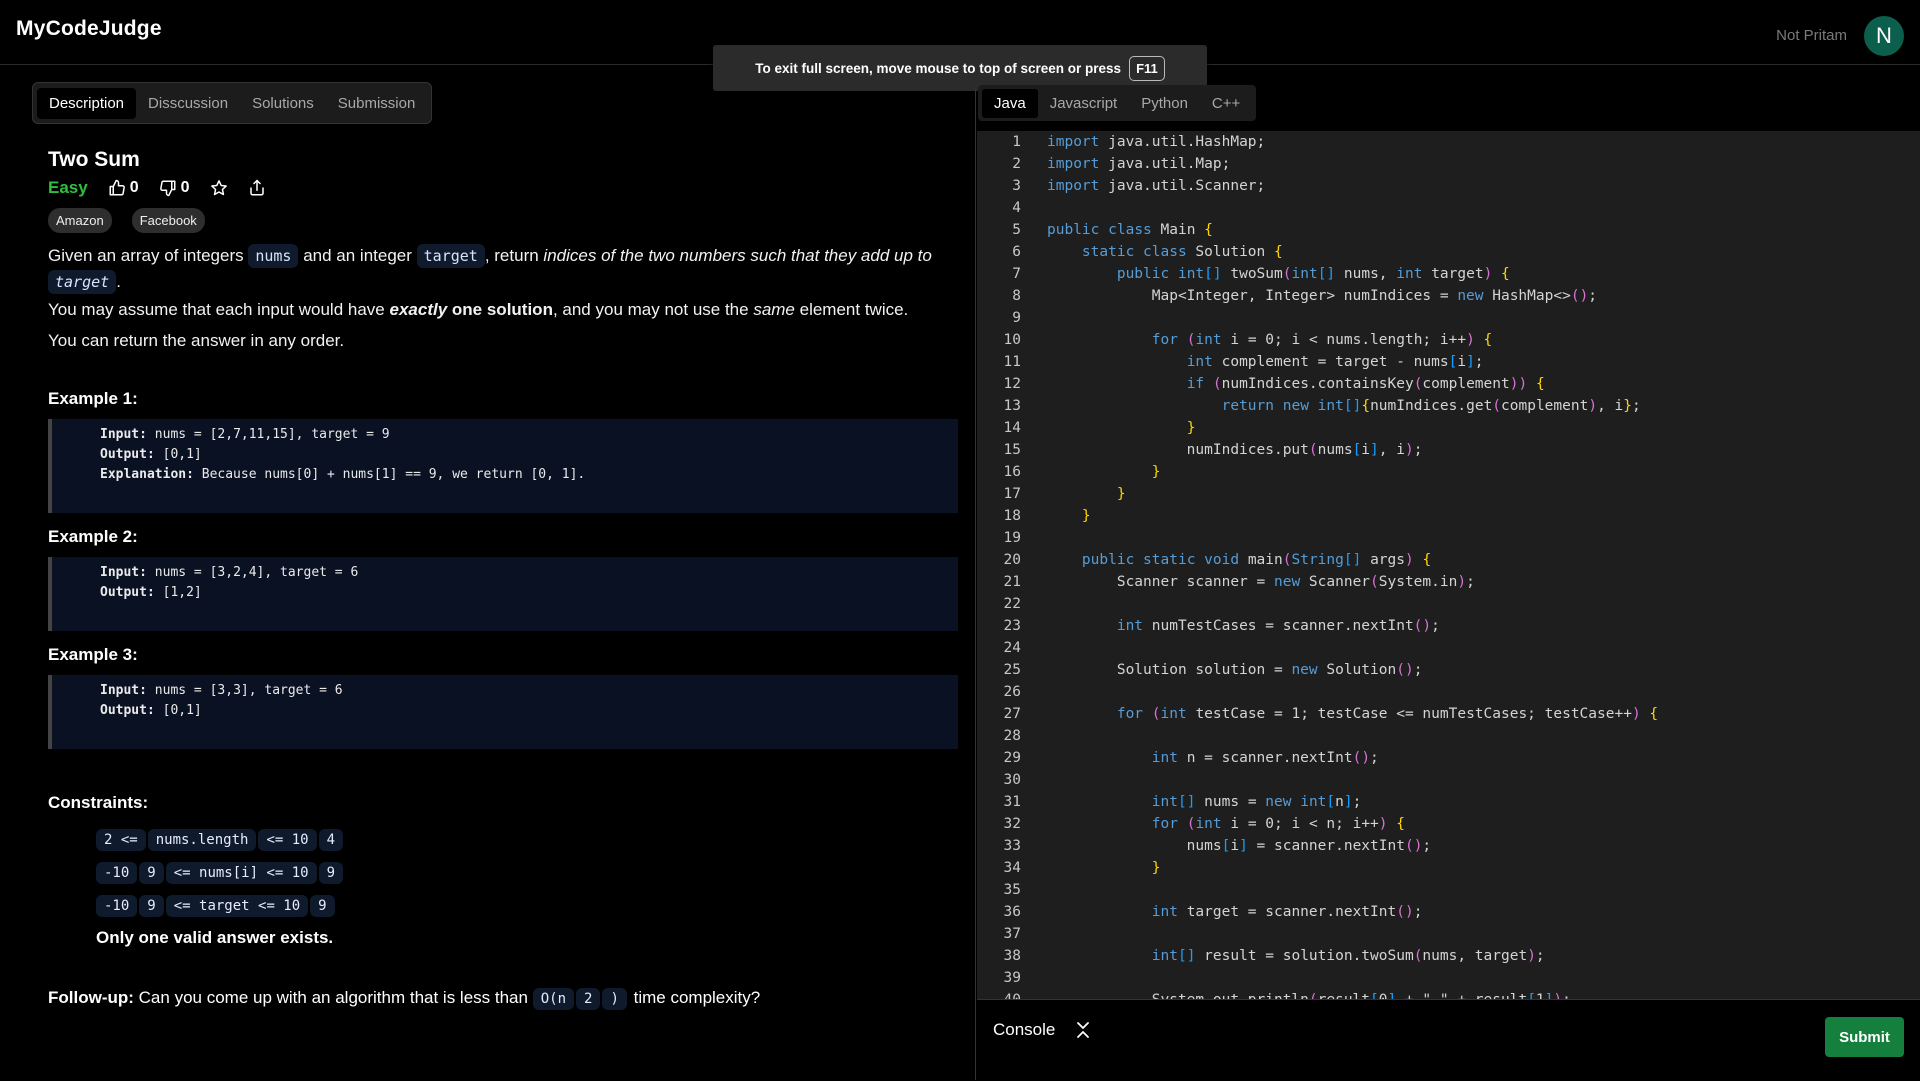 Image resolution: width=1920 pixels, height=1081 pixels. Describe the element at coordinates (1352, 560) in the screenshot. I see `code-line: public static void main(String[] args) {` at that location.